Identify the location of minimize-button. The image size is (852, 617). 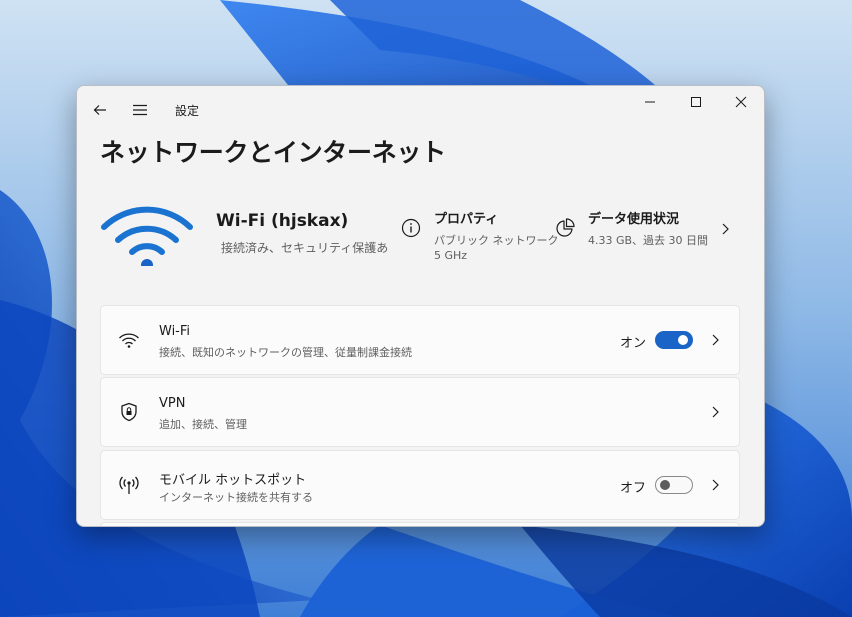
(650, 102).